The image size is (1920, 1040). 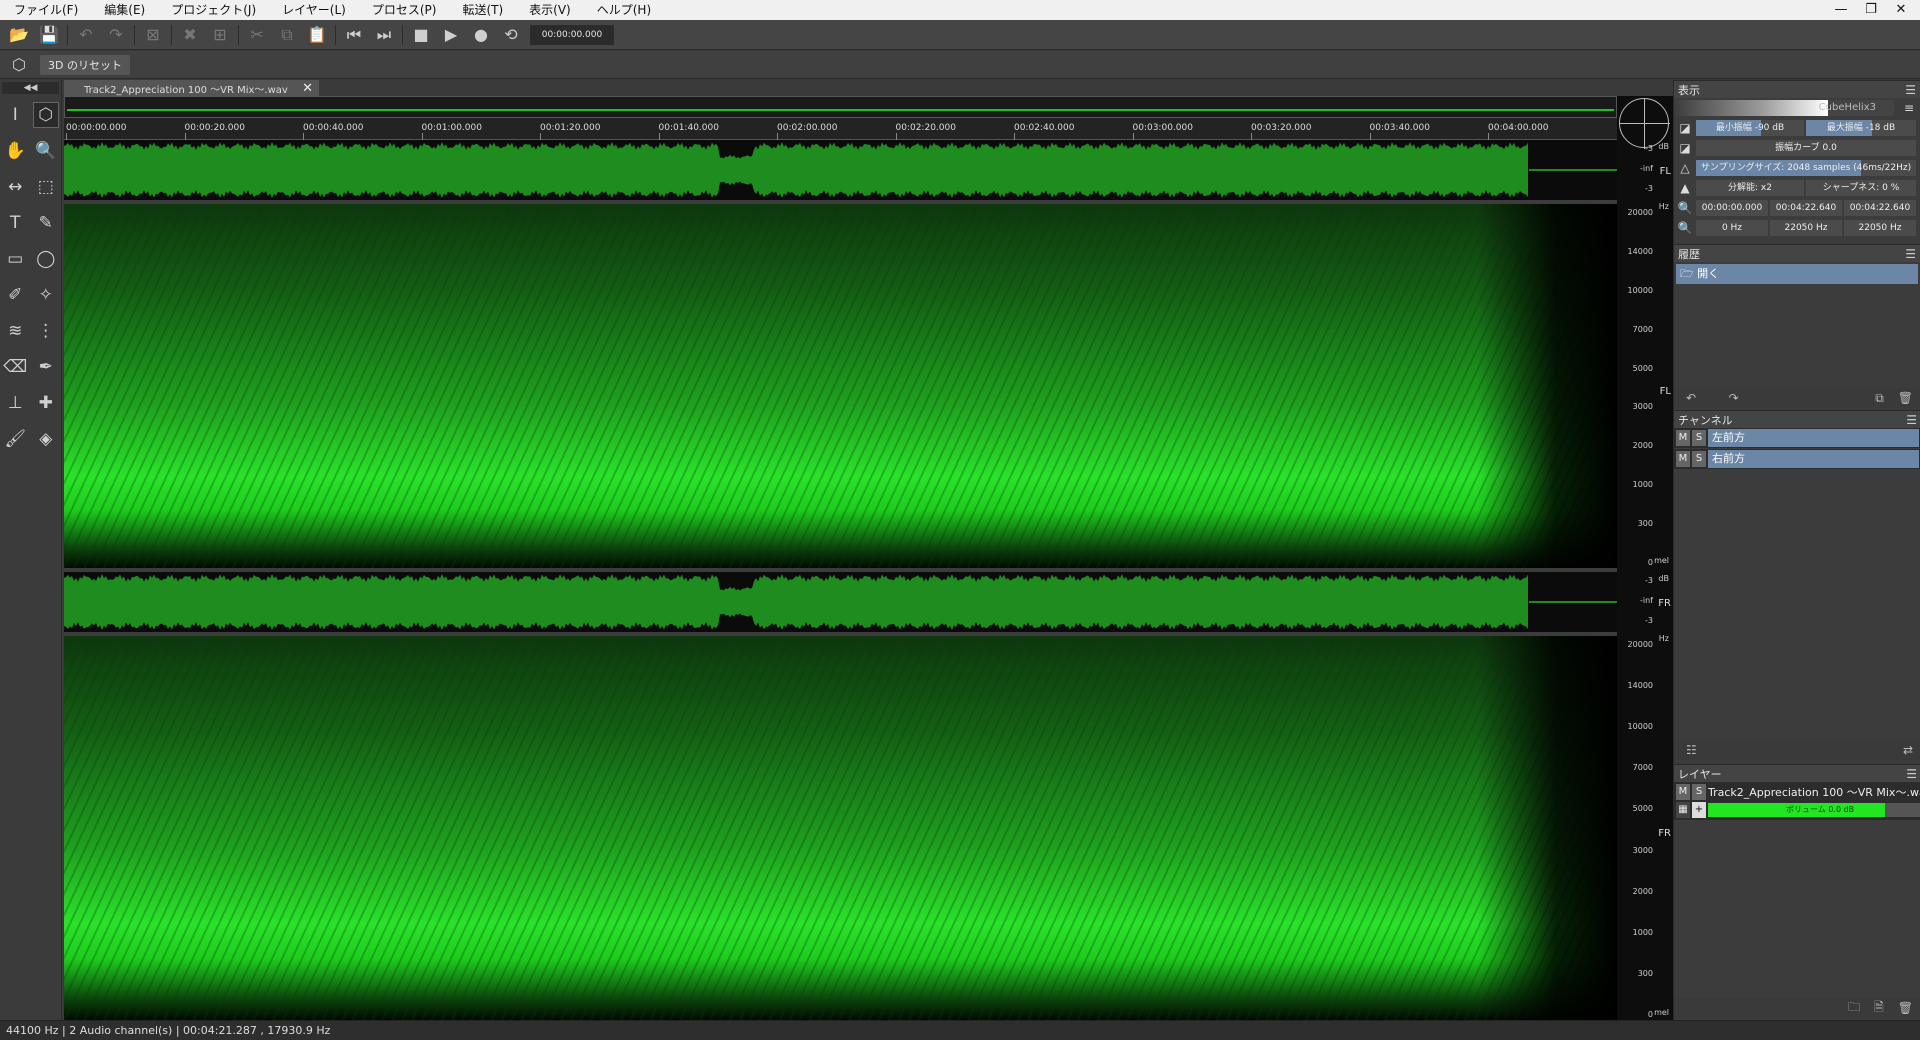 I want to click on close-icon: ✕, so click(x=1901, y=10).